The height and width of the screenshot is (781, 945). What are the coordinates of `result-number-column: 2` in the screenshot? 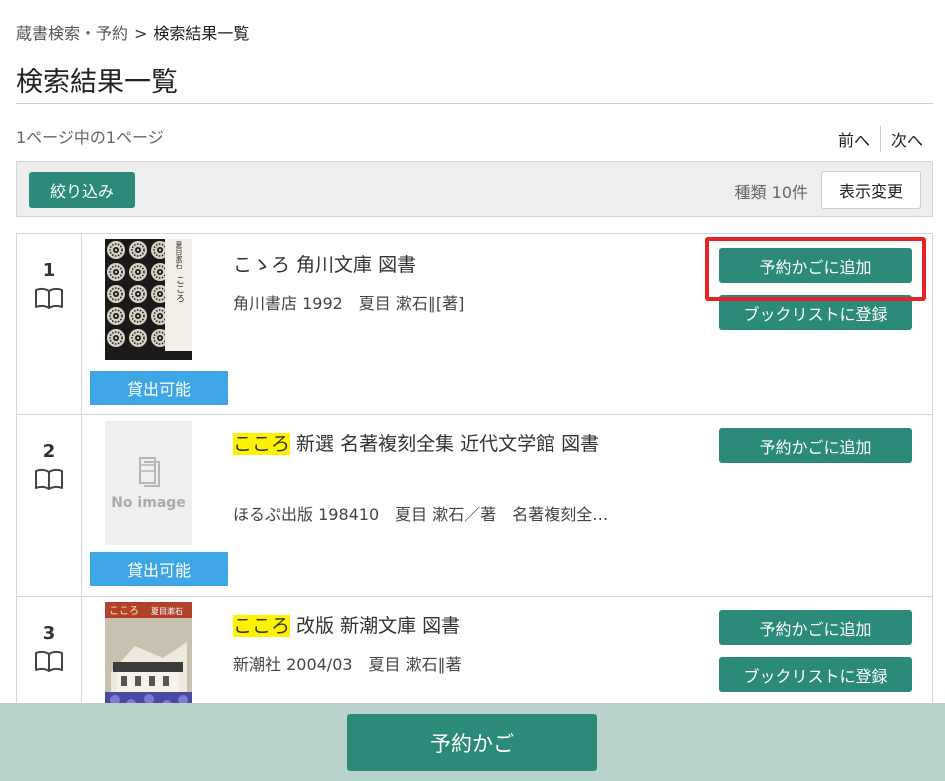 It's located at (49, 505).